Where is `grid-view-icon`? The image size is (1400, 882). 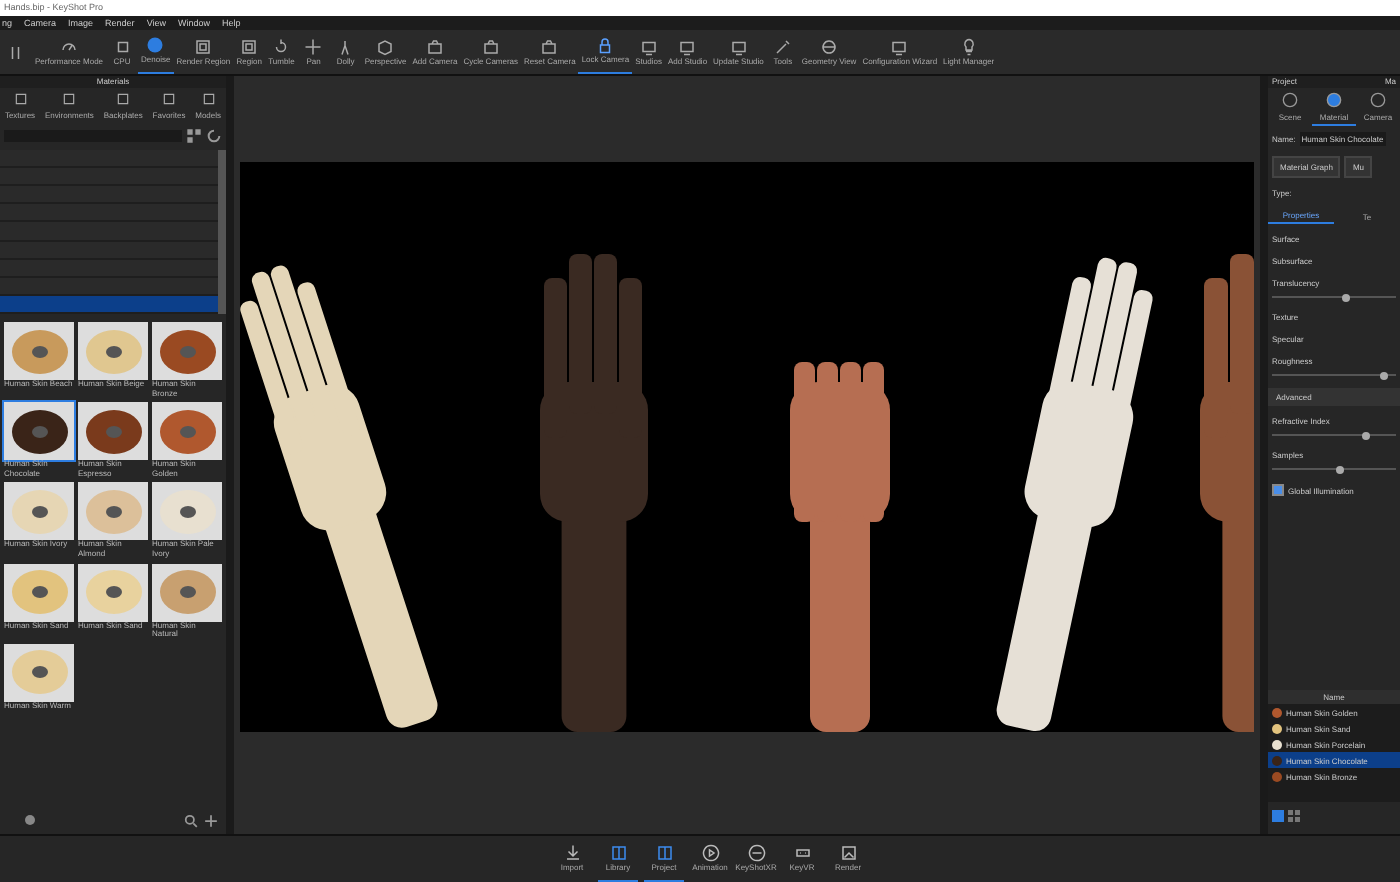
grid-view-icon is located at coordinates (1294, 816).